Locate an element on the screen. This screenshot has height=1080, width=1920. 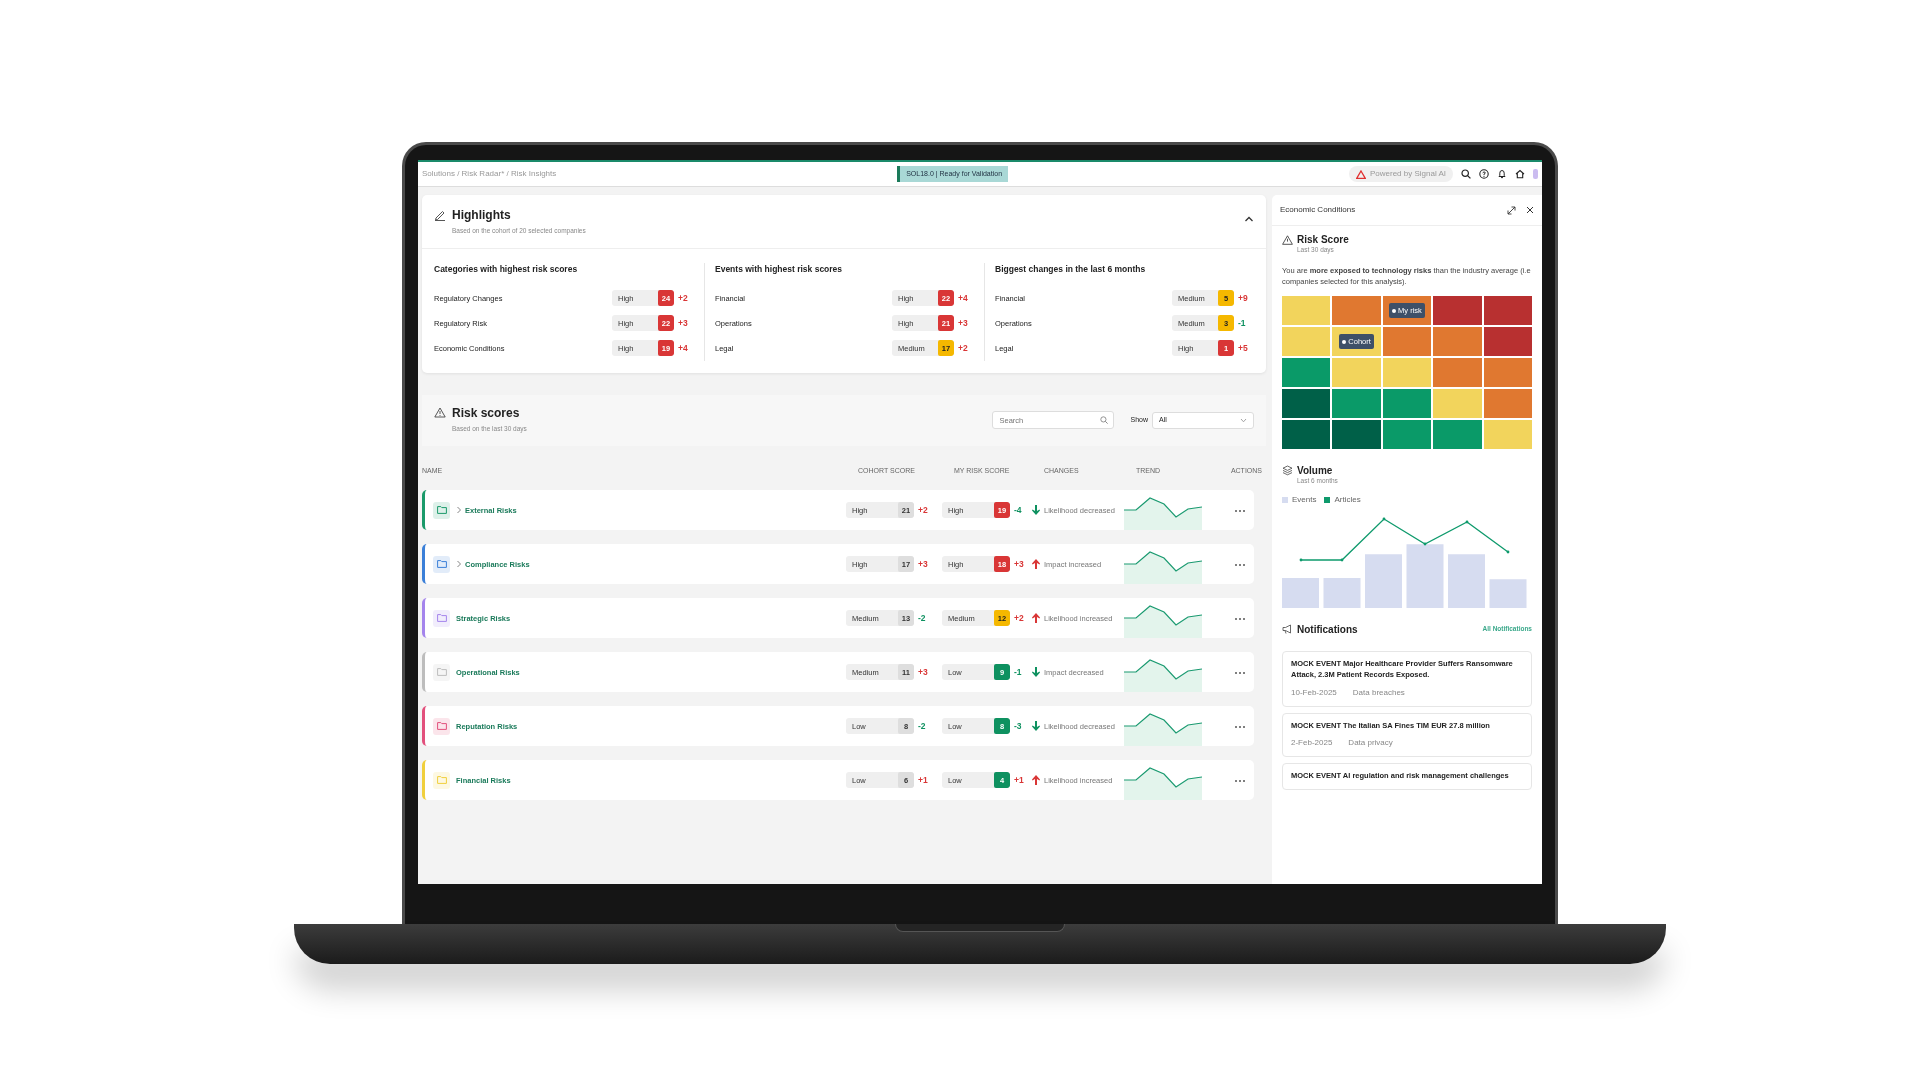
panel-title: Economic Conditions is located at coordinates (1318, 210).